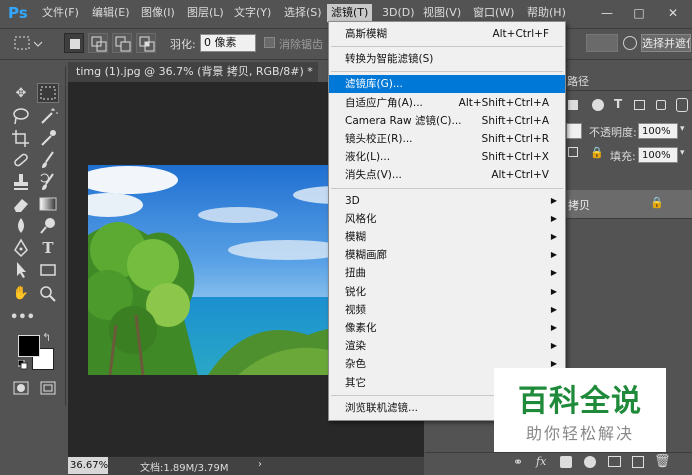 The height and width of the screenshot is (475, 692). What do you see at coordinates (447, 175) in the screenshot?
I see `filter-menu-item: 消失点(V)... Alt+Ctrl+V` at bounding box center [447, 175].